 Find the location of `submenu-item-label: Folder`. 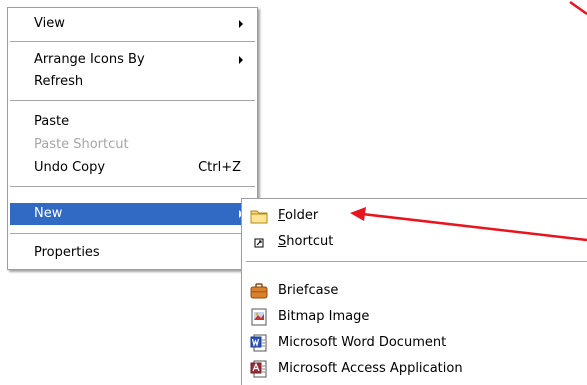

submenu-item-label: Folder is located at coordinates (298, 215).